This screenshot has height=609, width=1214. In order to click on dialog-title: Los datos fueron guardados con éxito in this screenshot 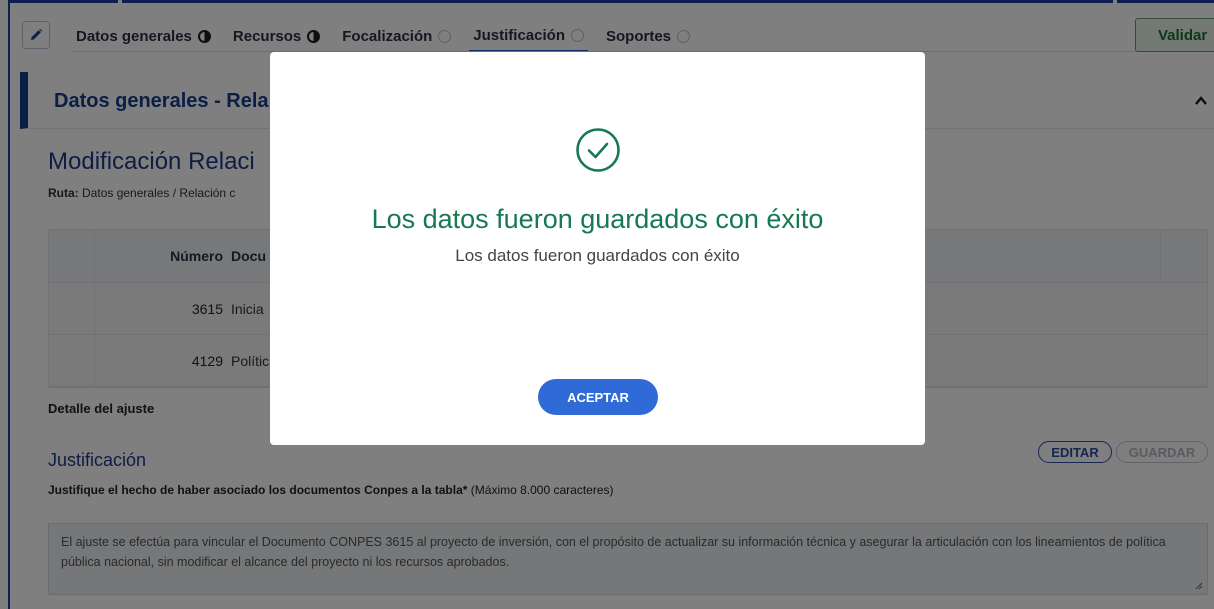, I will do `click(597, 219)`.